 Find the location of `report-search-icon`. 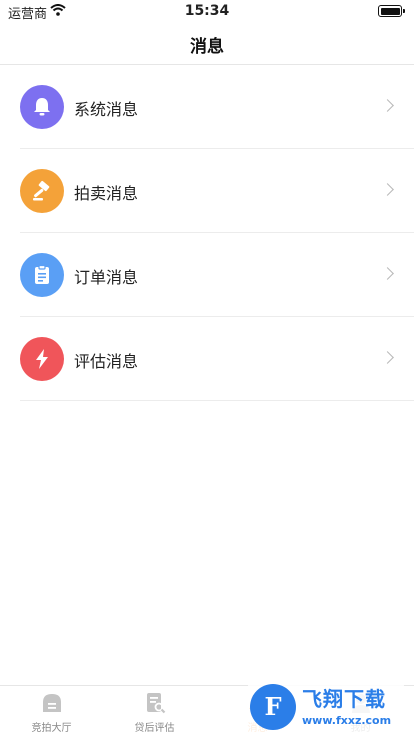

report-search-icon is located at coordinates (155, 703).